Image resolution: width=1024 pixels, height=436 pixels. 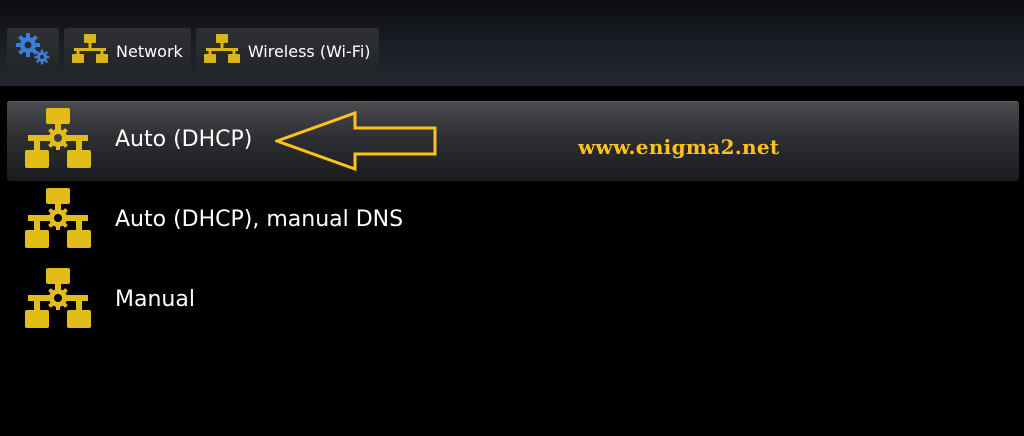 I want to click on breadcrumb: Network Wireless (Wi-Fi), so click(x=193, y=51).